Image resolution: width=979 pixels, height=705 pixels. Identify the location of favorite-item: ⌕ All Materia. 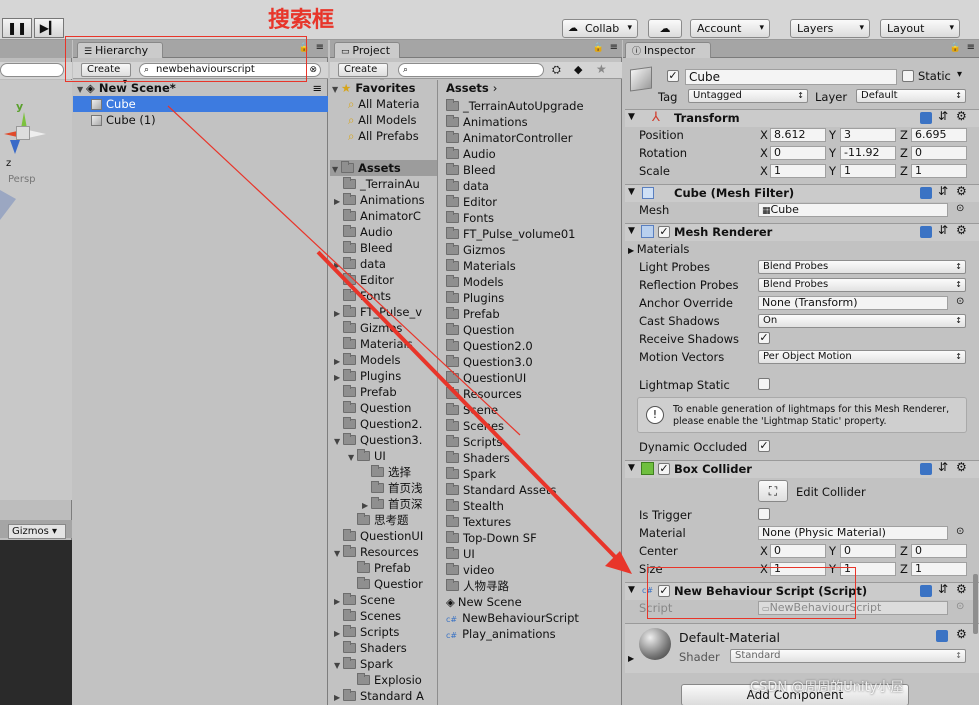
(384, 104).